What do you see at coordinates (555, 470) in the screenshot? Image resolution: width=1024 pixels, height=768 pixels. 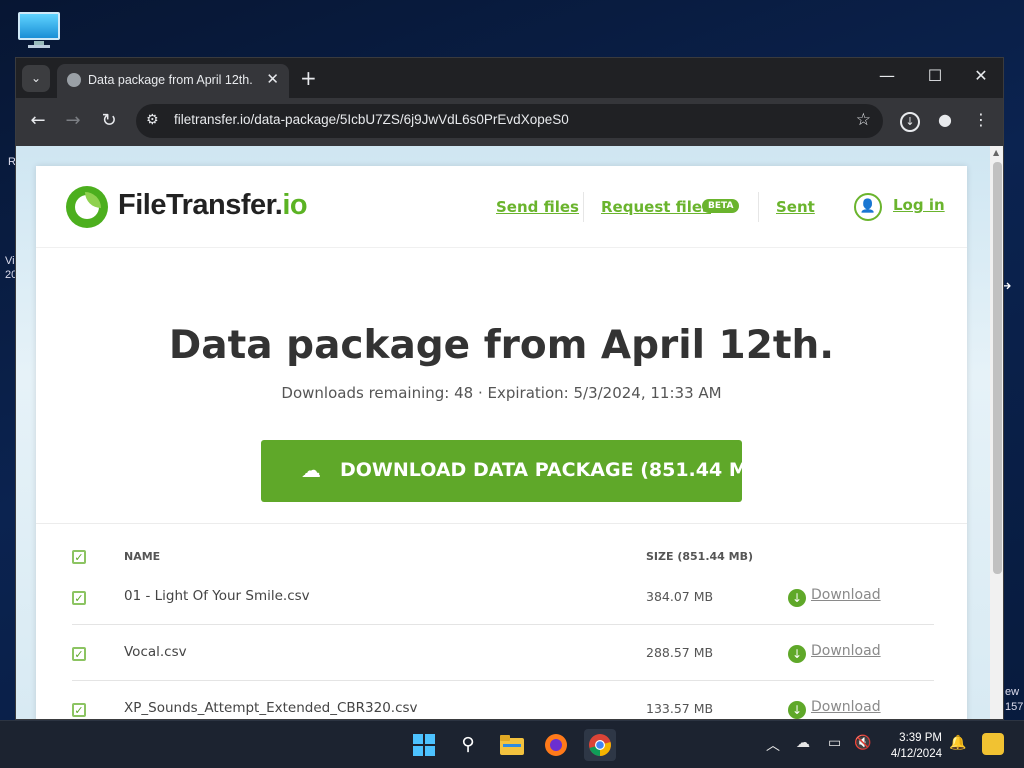 I see `download-package-label: DOWNLOAD DATA PACKAGE (851.44 MB)` at bounding box center [555, 470].